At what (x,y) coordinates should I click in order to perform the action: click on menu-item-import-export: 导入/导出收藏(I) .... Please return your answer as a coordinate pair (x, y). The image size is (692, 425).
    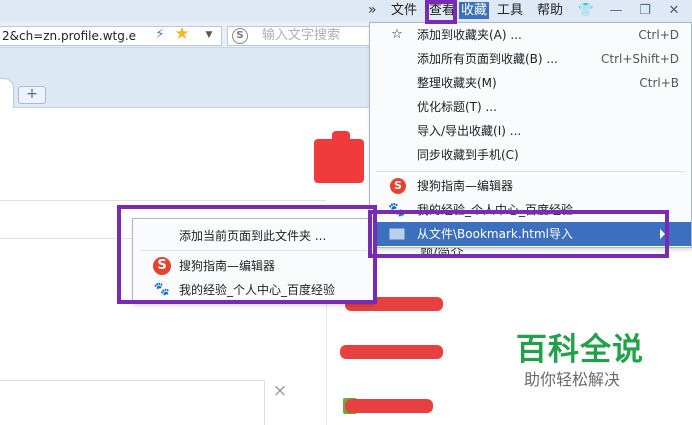
    Looking at the image, I should click on (530, 131).